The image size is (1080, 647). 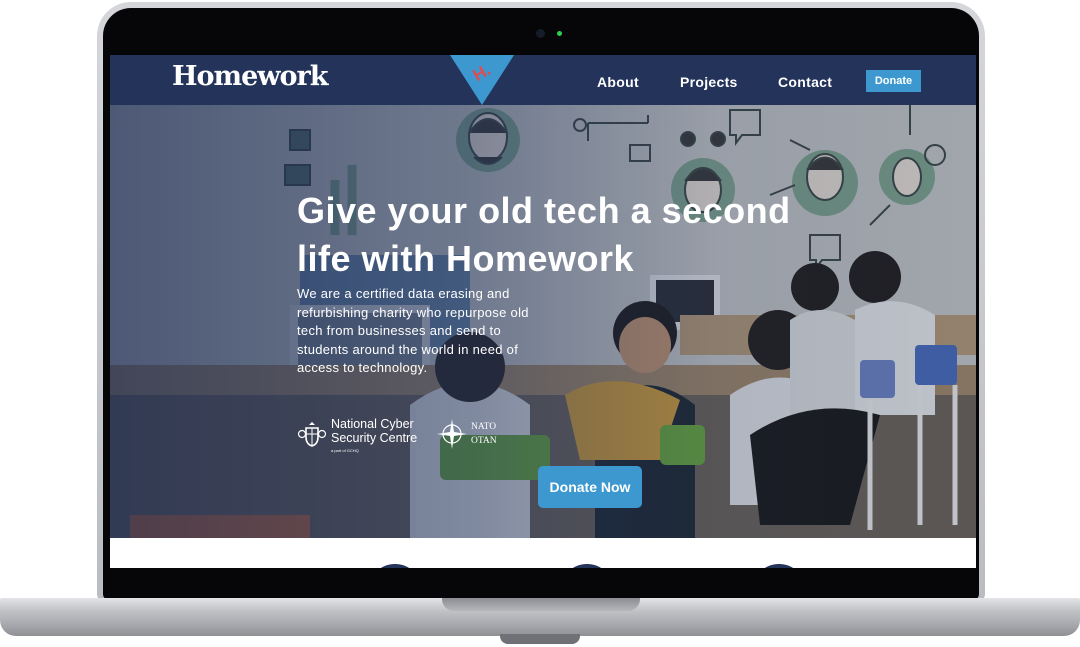 I want to click on nato-partner-logo: NATO OTAN, so click(x=472, y=435).